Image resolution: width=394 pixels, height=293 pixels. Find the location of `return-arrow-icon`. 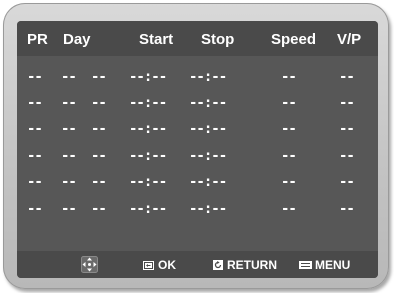

return-arrow-icon is located at coordinates (218, 265).